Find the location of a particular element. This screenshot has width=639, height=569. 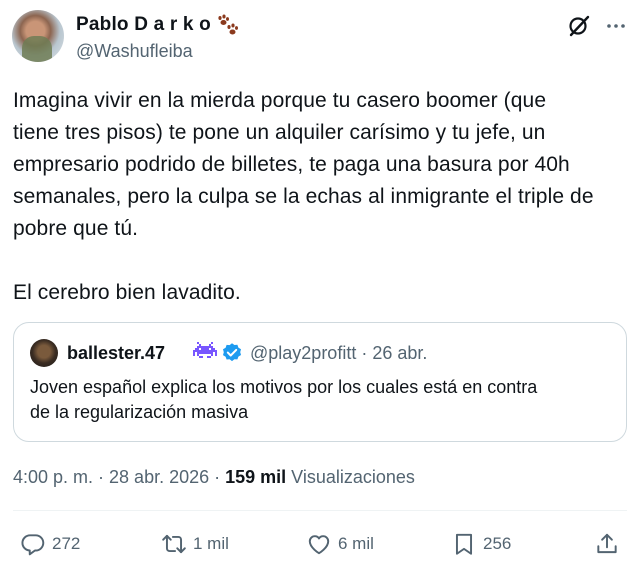

paw-prints-icon is located at coordinates (228, 24).